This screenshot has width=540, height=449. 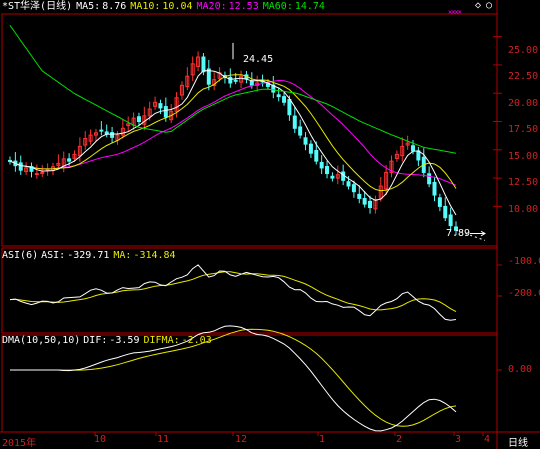 What do you see at coordinates (523, 76) in the screenshot?
I see `price-tick: 22.50` at bounding box center [523, 76].